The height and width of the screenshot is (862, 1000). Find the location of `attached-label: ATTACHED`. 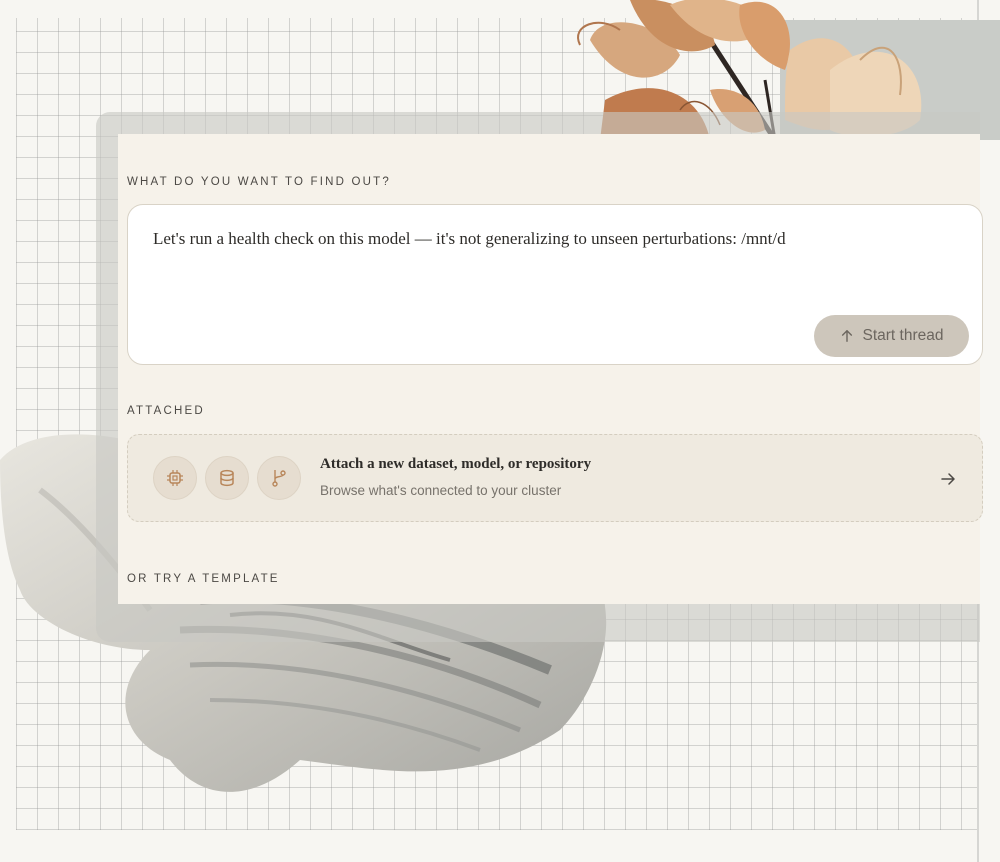

attached-label: ATTACHED is located at coordinates (166, 411).